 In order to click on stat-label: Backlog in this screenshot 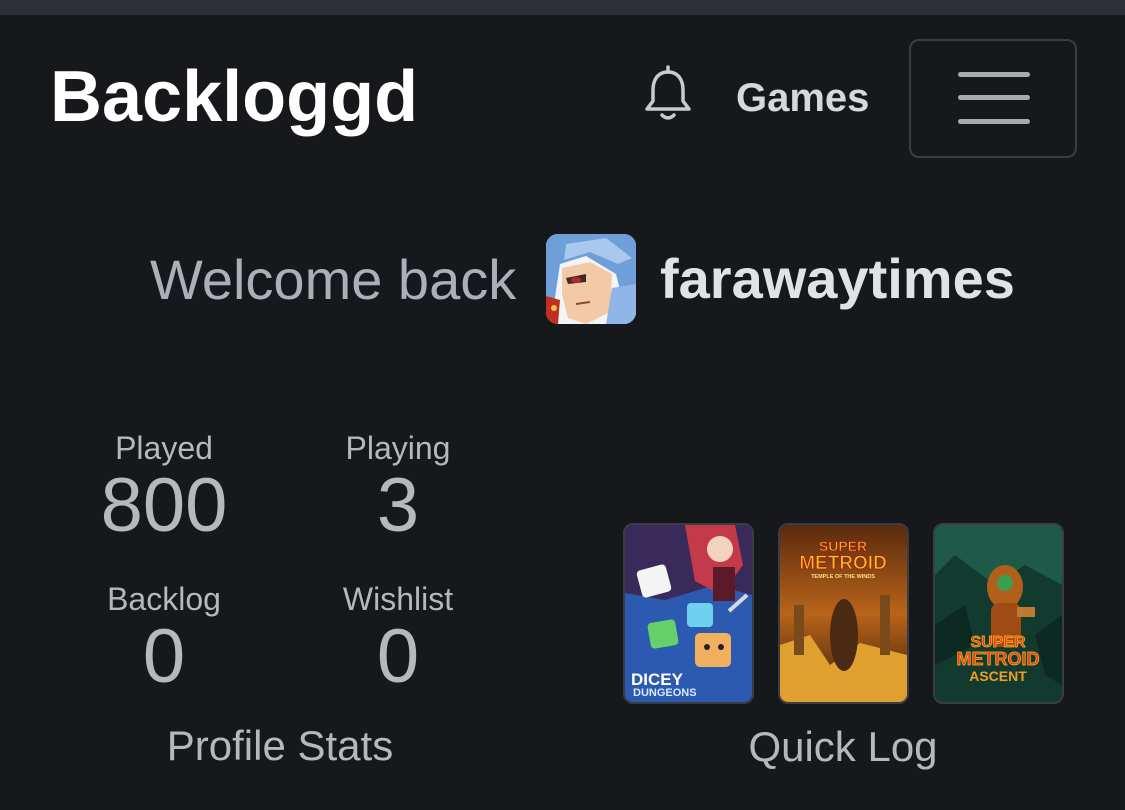, I will do `click(164, 599)`.